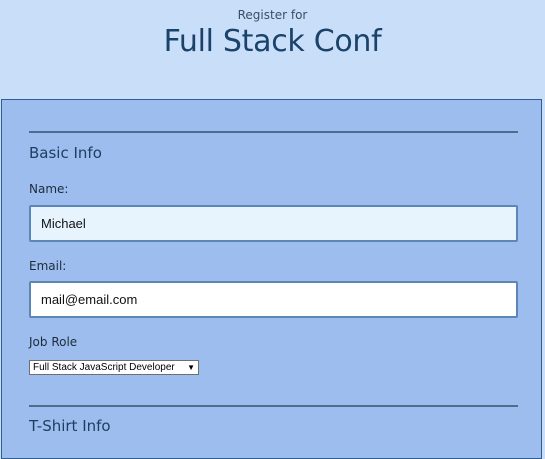 This screenshot has height=459, width=545. I want to click on job-role-select: Full Stack JavaScript Developer ▼, so click(114, 367).